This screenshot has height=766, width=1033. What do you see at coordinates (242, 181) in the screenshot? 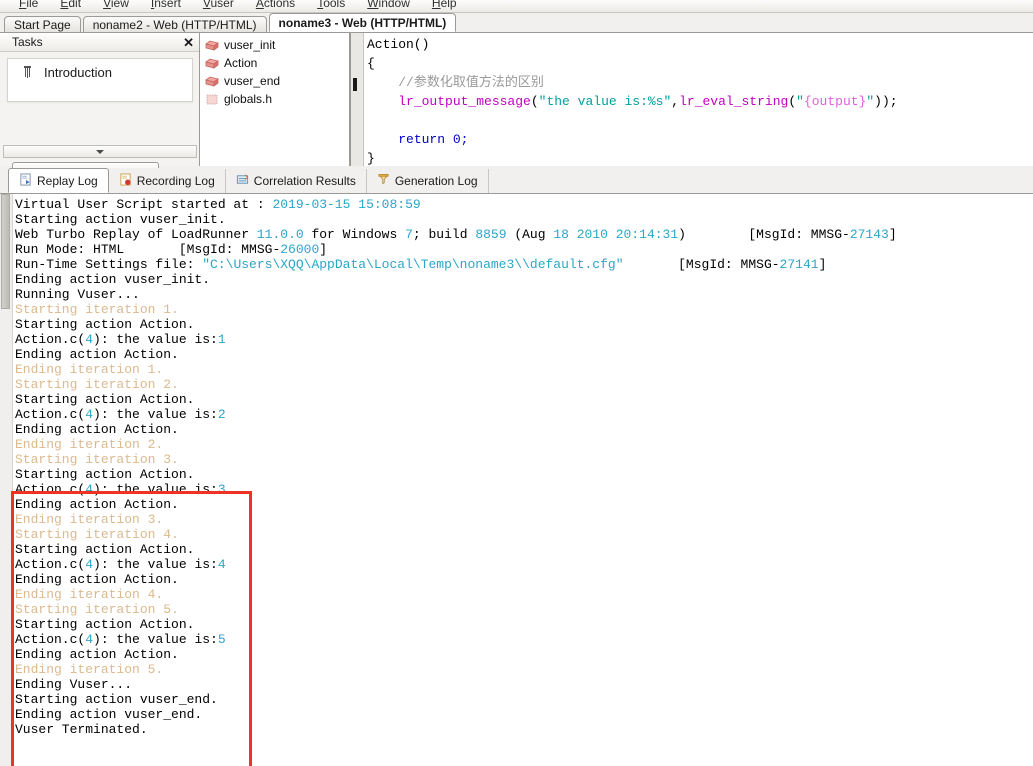
I see `correlation-results-icon` at bounding box center [242, 181].